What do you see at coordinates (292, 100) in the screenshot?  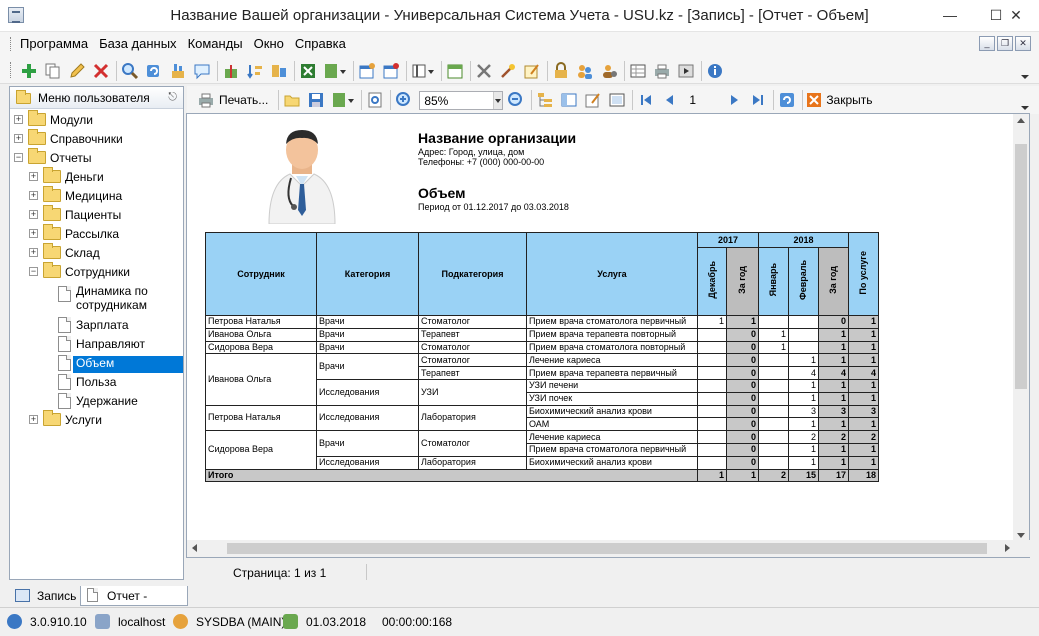 I see `open-icon` at bounding box center [292, 100].